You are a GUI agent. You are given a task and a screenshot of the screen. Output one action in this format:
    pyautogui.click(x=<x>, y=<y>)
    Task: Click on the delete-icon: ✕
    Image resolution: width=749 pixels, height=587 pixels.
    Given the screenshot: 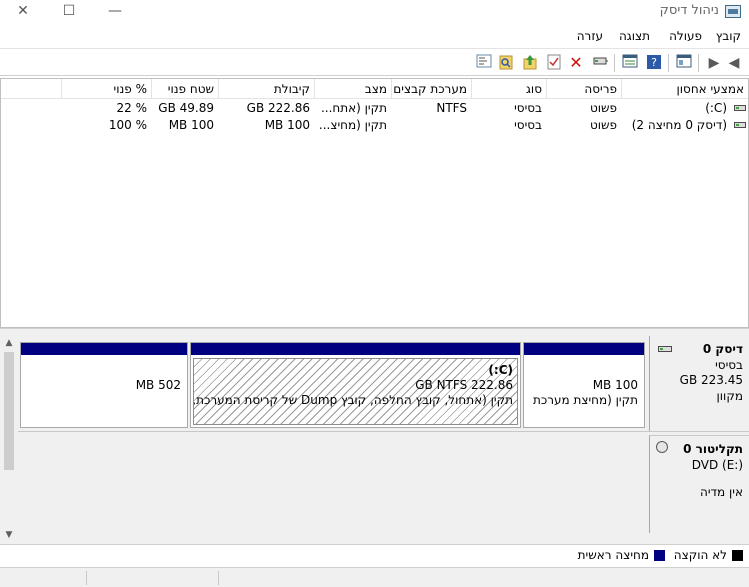 What is the action you would take?
    pyautogui.click(x=576, y=63)
    